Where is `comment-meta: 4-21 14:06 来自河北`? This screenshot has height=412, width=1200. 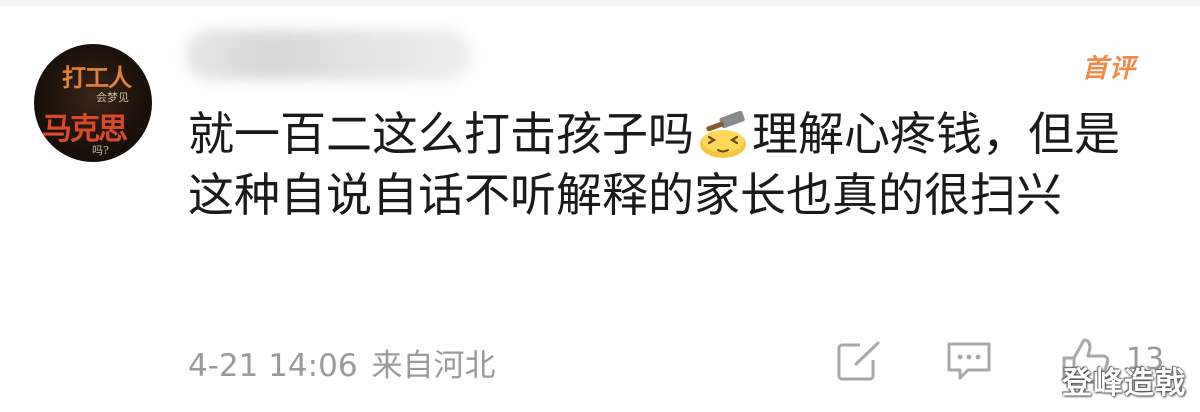
comment-meta: 4-21 14:06 来自河北 is located at coordinates (342, 362).